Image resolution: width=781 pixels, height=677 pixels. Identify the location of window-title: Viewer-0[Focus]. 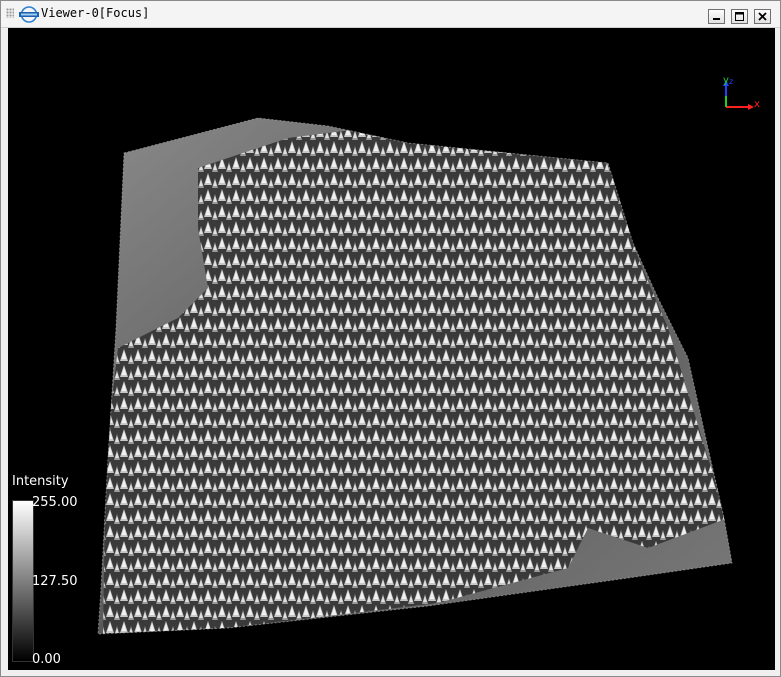
(95, 13).